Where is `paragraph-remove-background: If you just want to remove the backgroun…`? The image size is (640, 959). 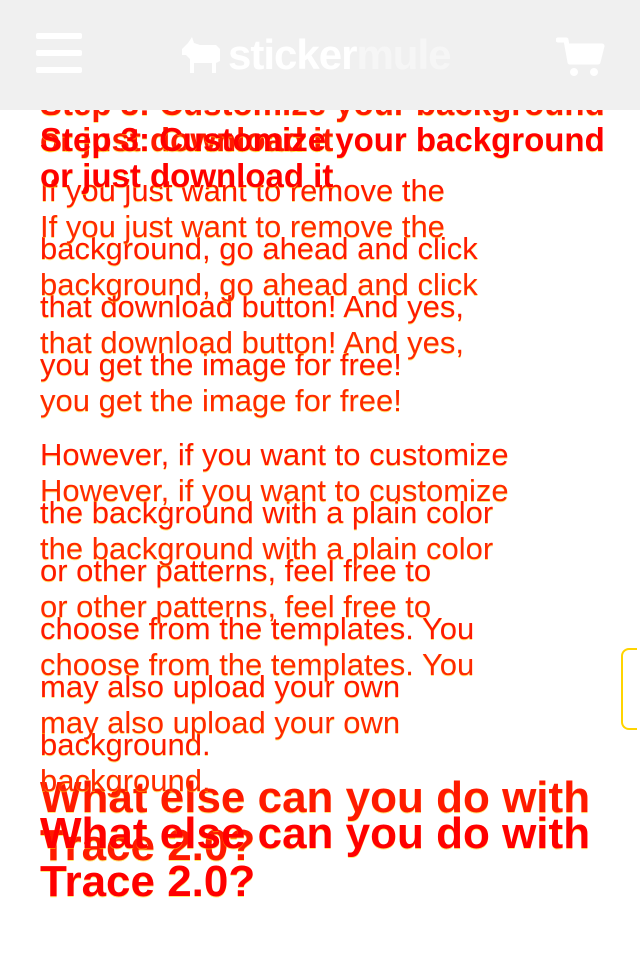
paragraph-remove-background: If you just want to remove the backgroun… is located at coordinates (259, 313).